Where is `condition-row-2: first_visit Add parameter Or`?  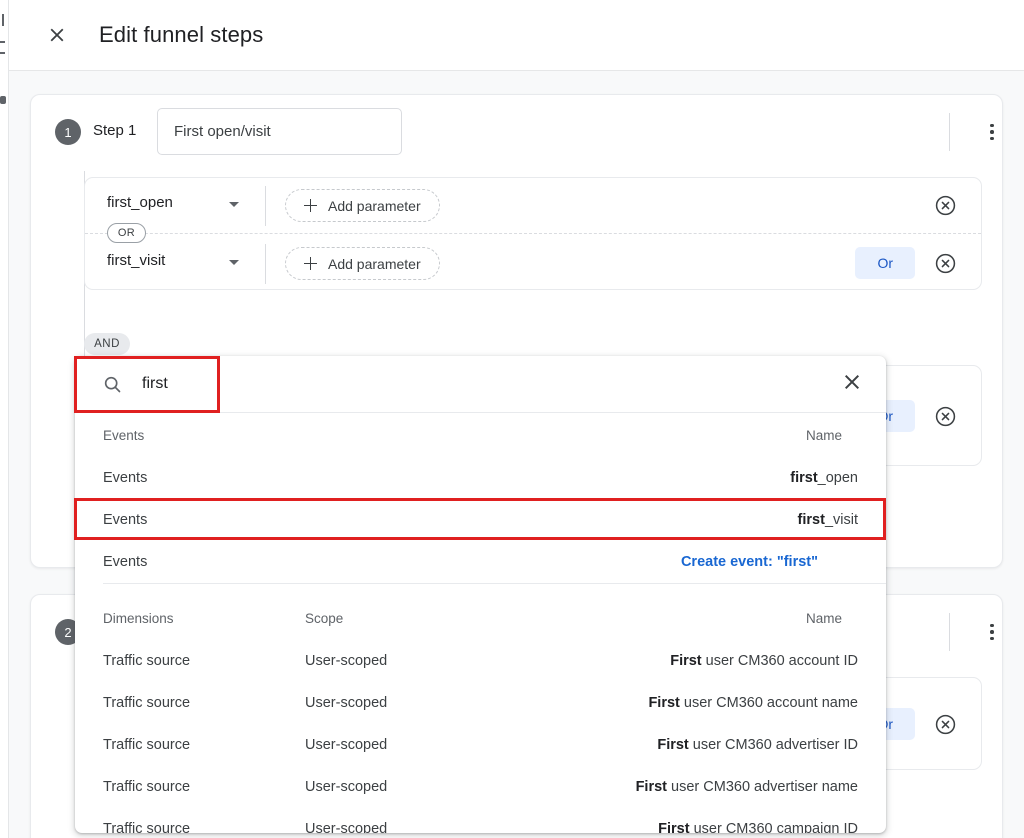
condition-row-2: first_visit Add parameter Or is located at coordinates (533, 261).